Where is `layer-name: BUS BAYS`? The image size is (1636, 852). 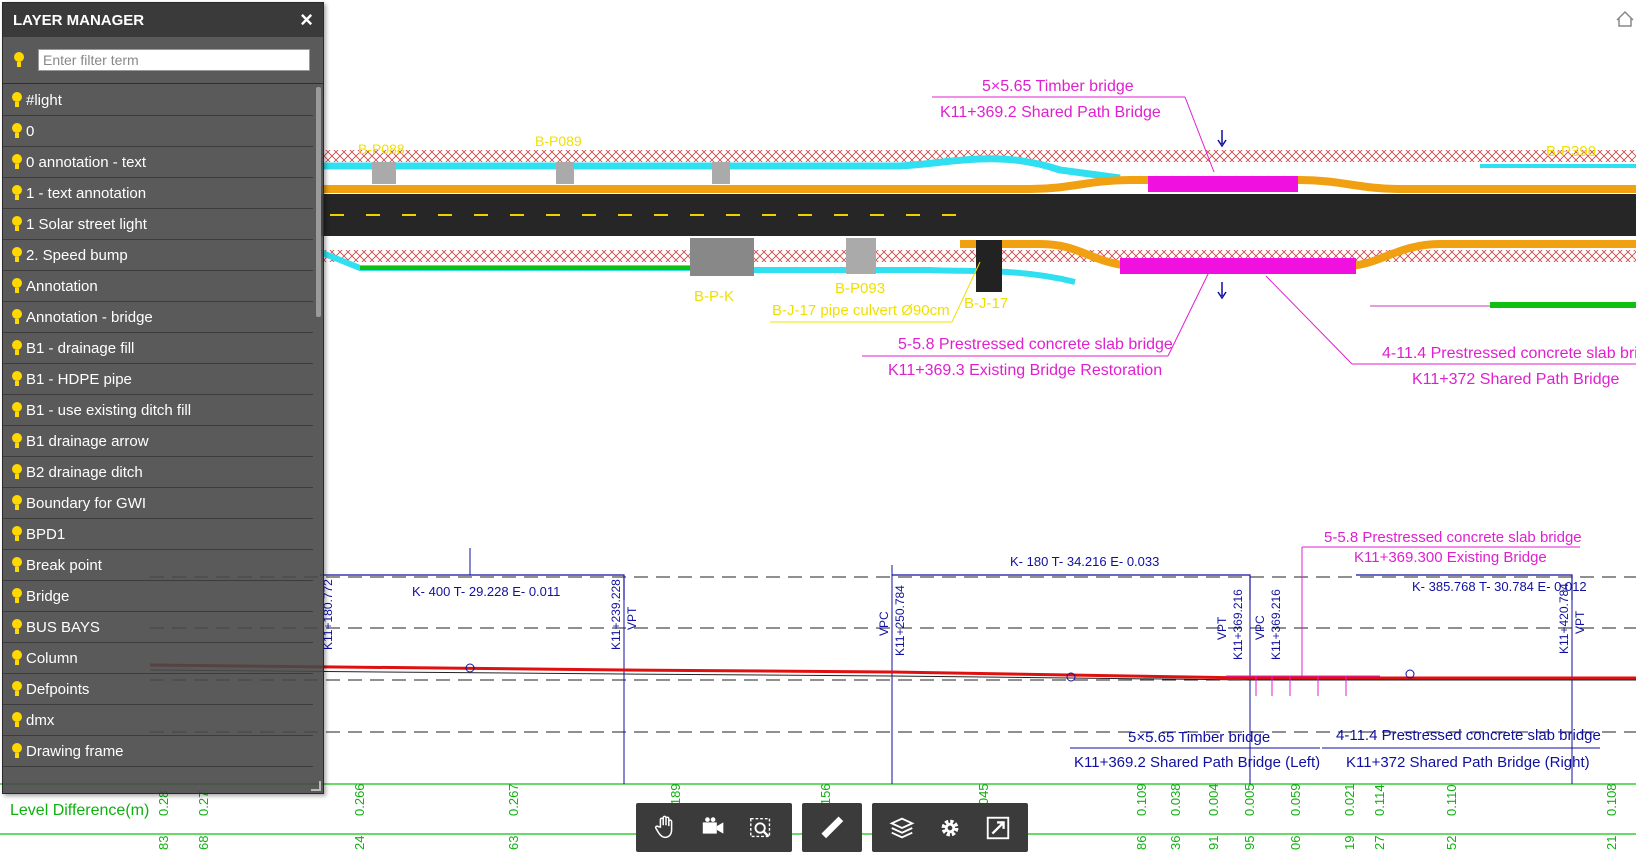
layer-name: BUS BAYS is located at coordinates (63, 627).